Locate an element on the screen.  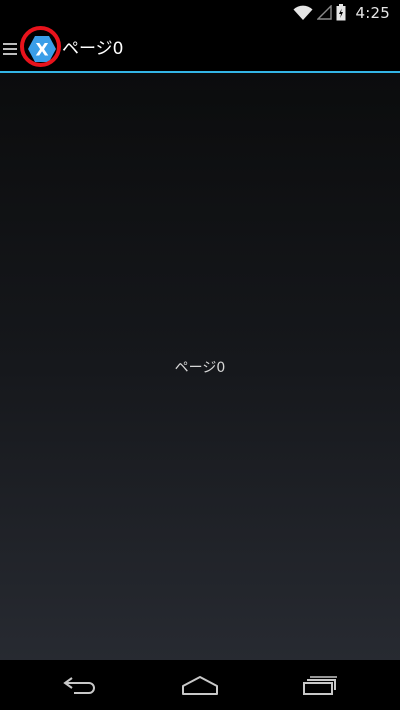
recents-button is located at coordinates (319, 685).